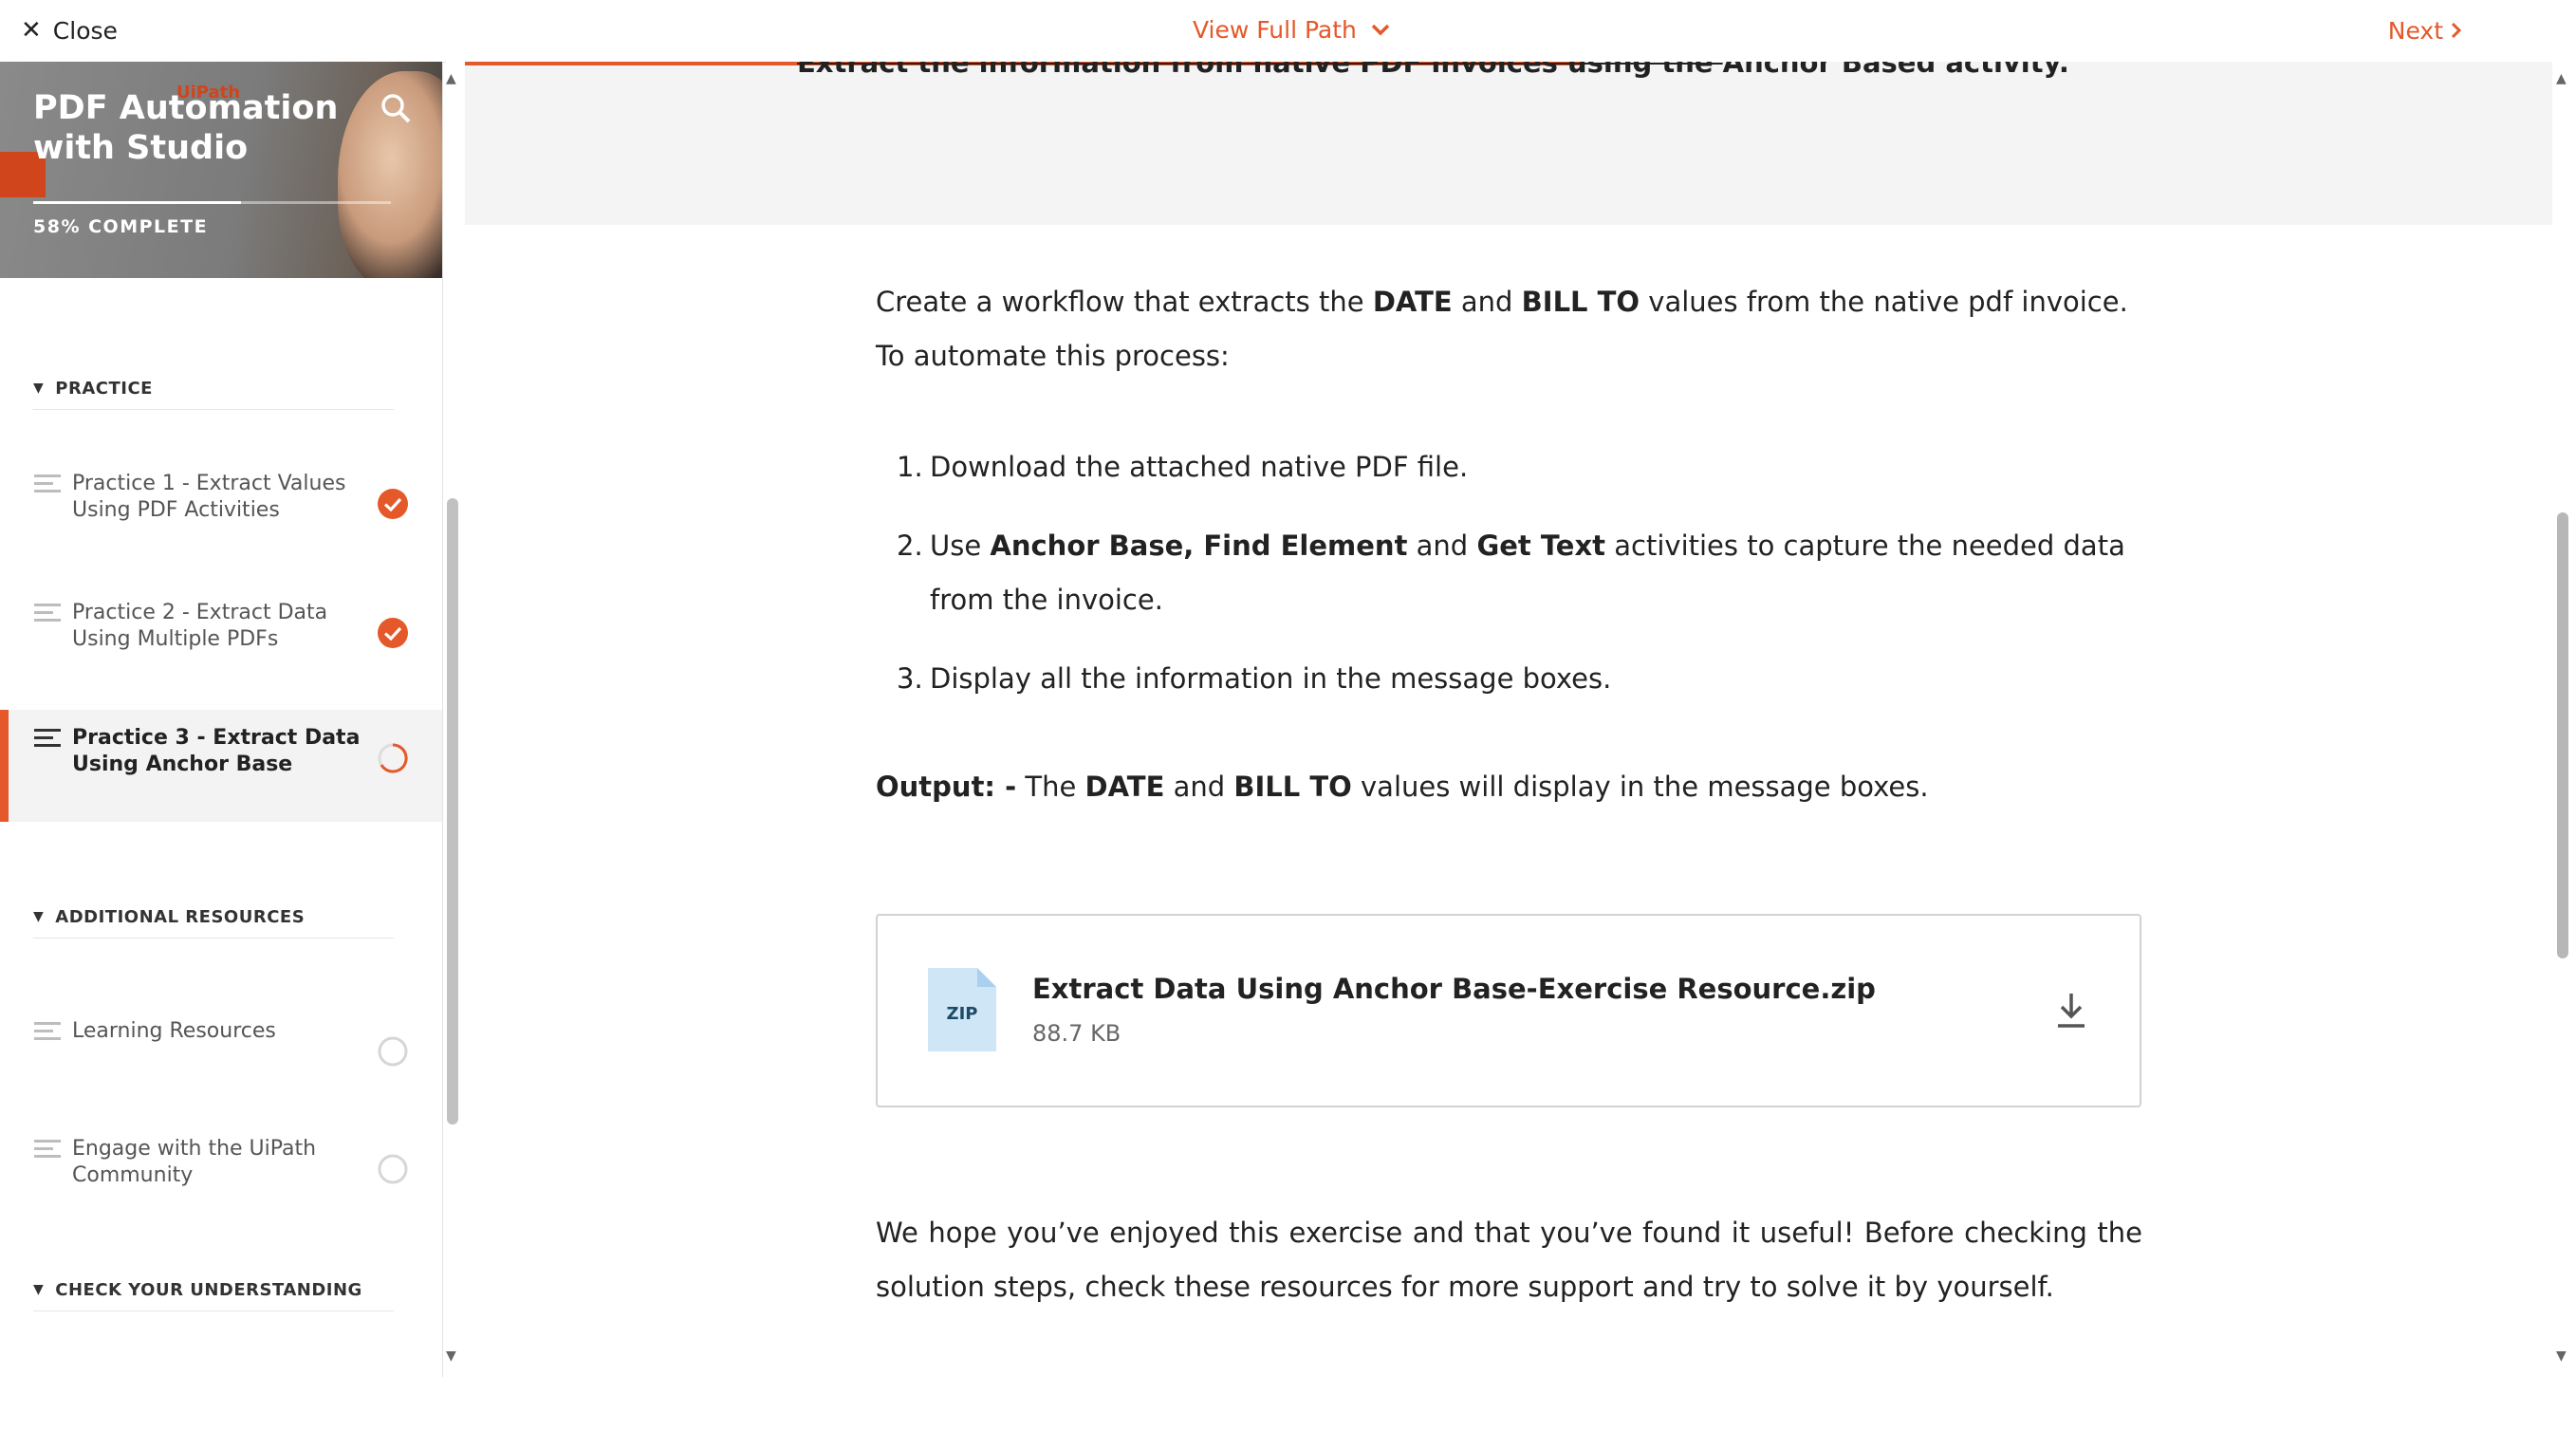 This screenshot has width=2576, height=1450. Describe the element at coordinates (2562, 735) in the screenshot. I see `content-scroll-thumb` at that location.